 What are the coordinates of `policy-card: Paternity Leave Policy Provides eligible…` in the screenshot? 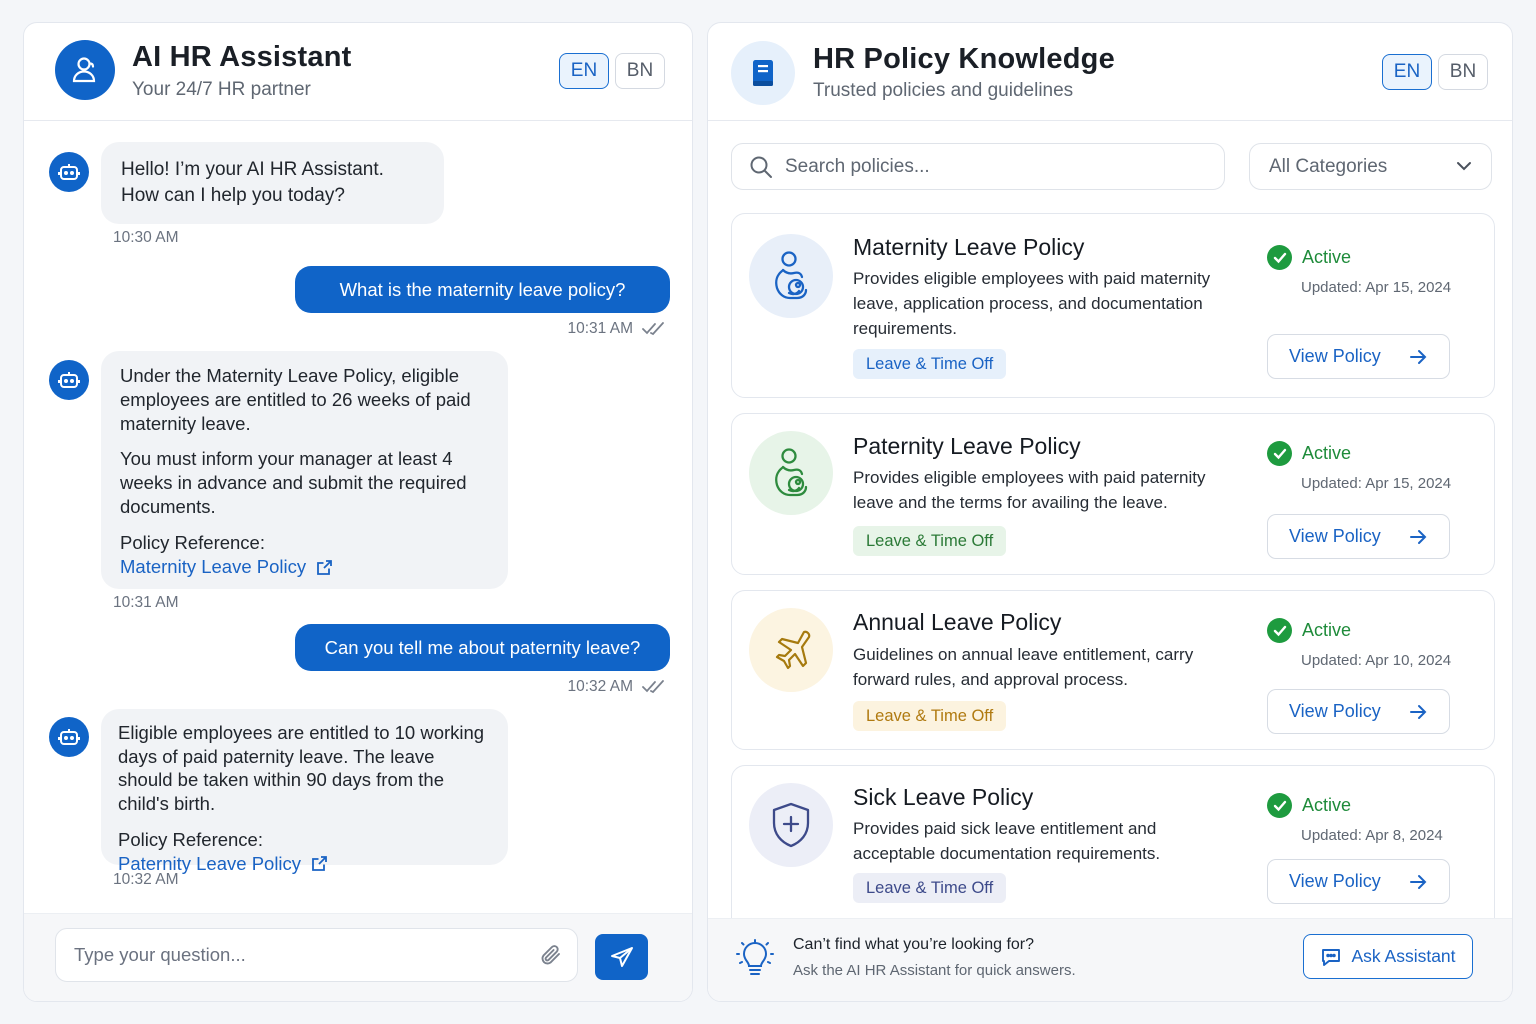 It's located at (1113, 494).